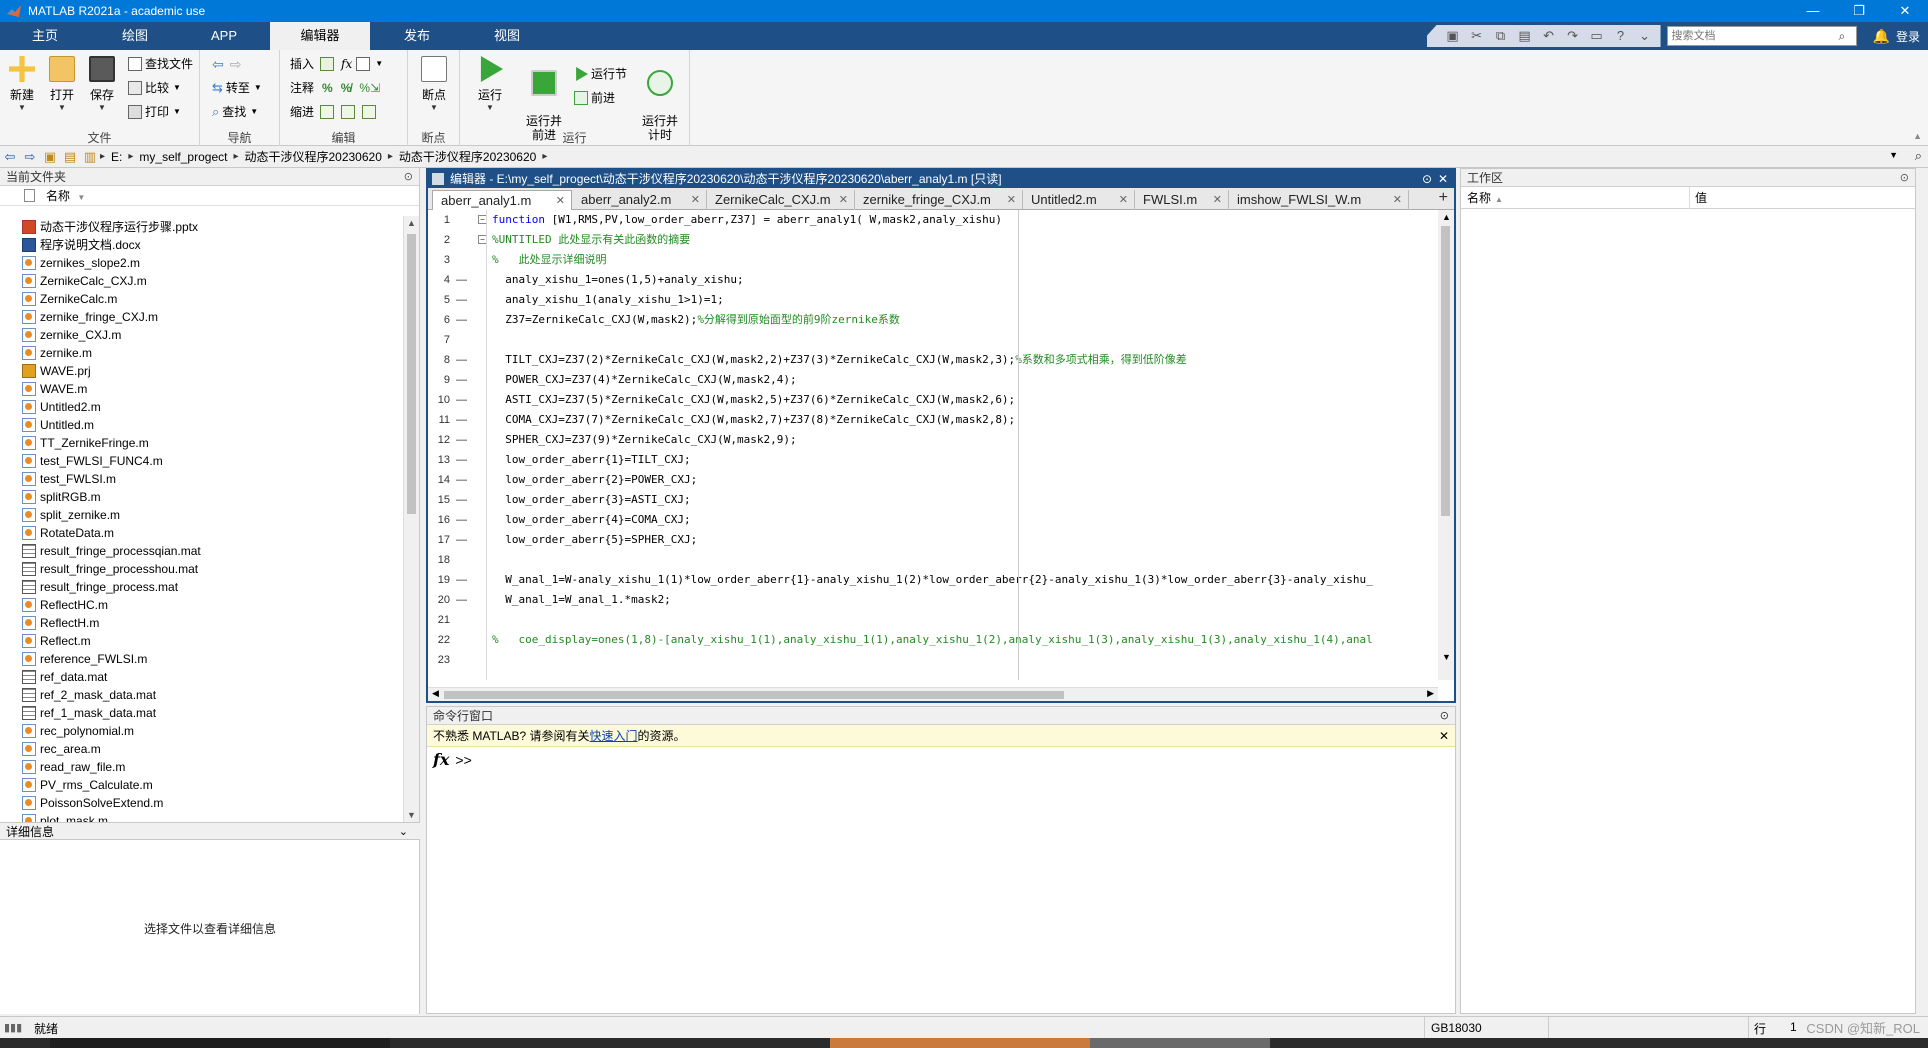 This screenshot has height=1048, width=1928. I want to click on file-list-item: WAVE.m, so click(202, 389).